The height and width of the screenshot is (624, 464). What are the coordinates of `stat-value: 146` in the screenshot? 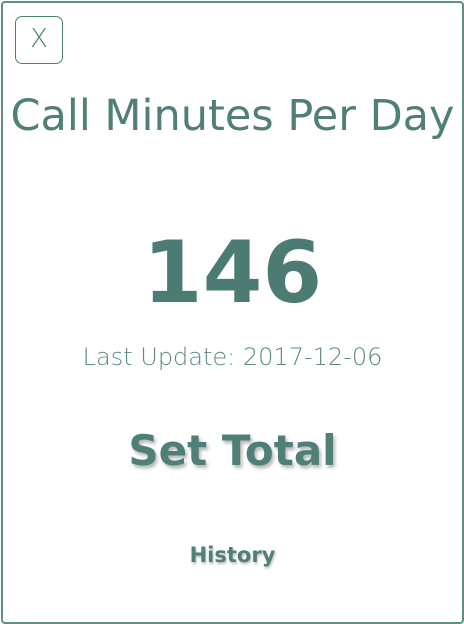 It's located at (232, 273).